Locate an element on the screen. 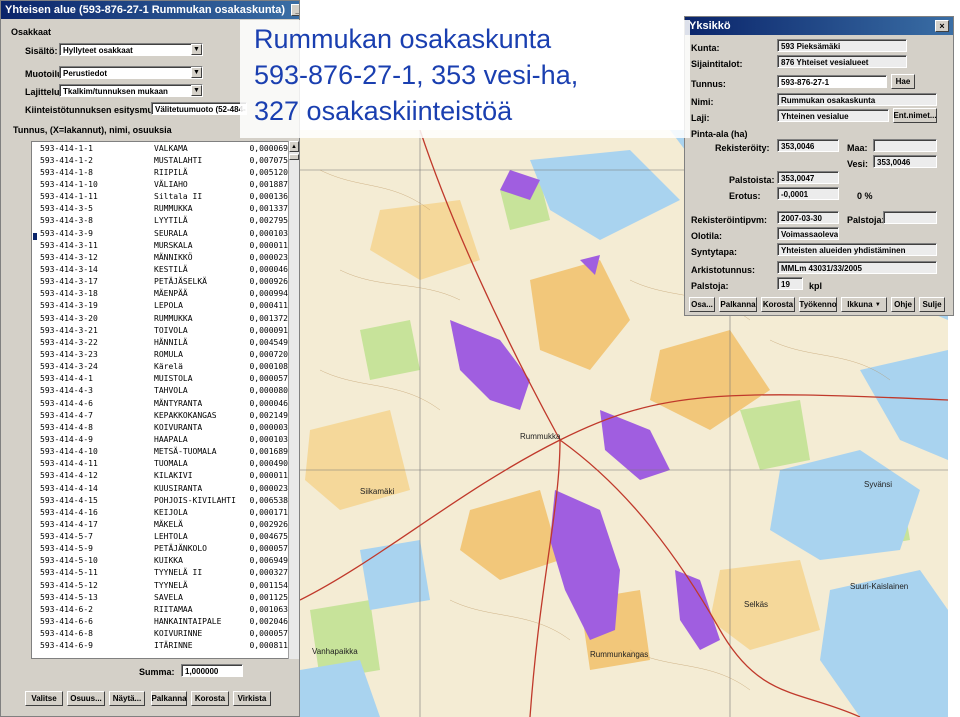 The height and width of the screenshot is (717, 960). list-item: 593-414-5-13 SAVELA 0,001125 is located at coordinates (160, 597).